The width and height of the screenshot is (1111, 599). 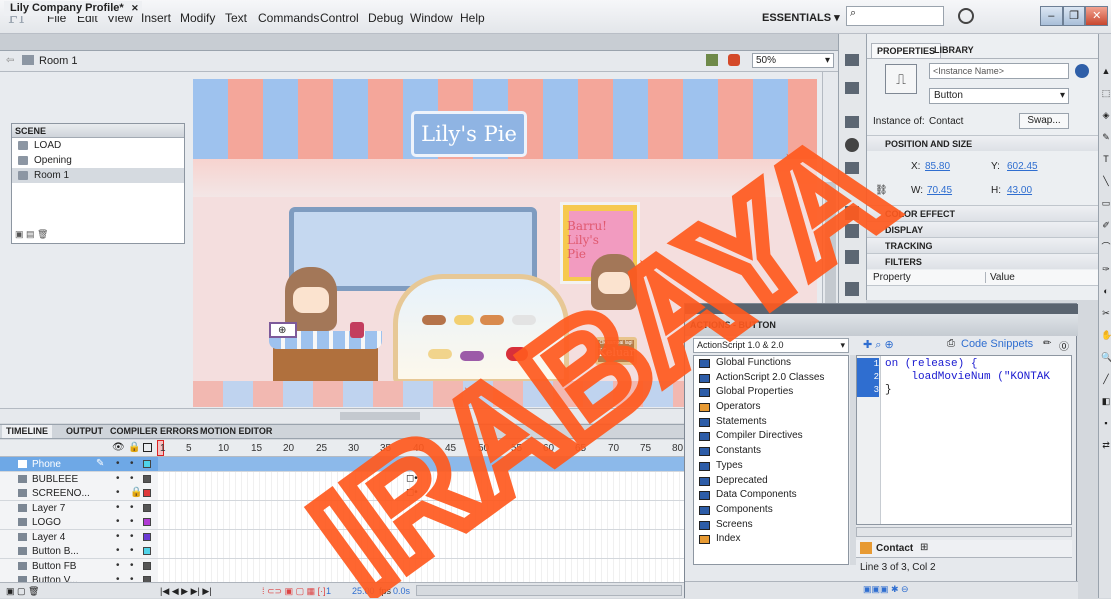 I want to click on layer-row: Layer 7 • •, so click(x=342, y=508).